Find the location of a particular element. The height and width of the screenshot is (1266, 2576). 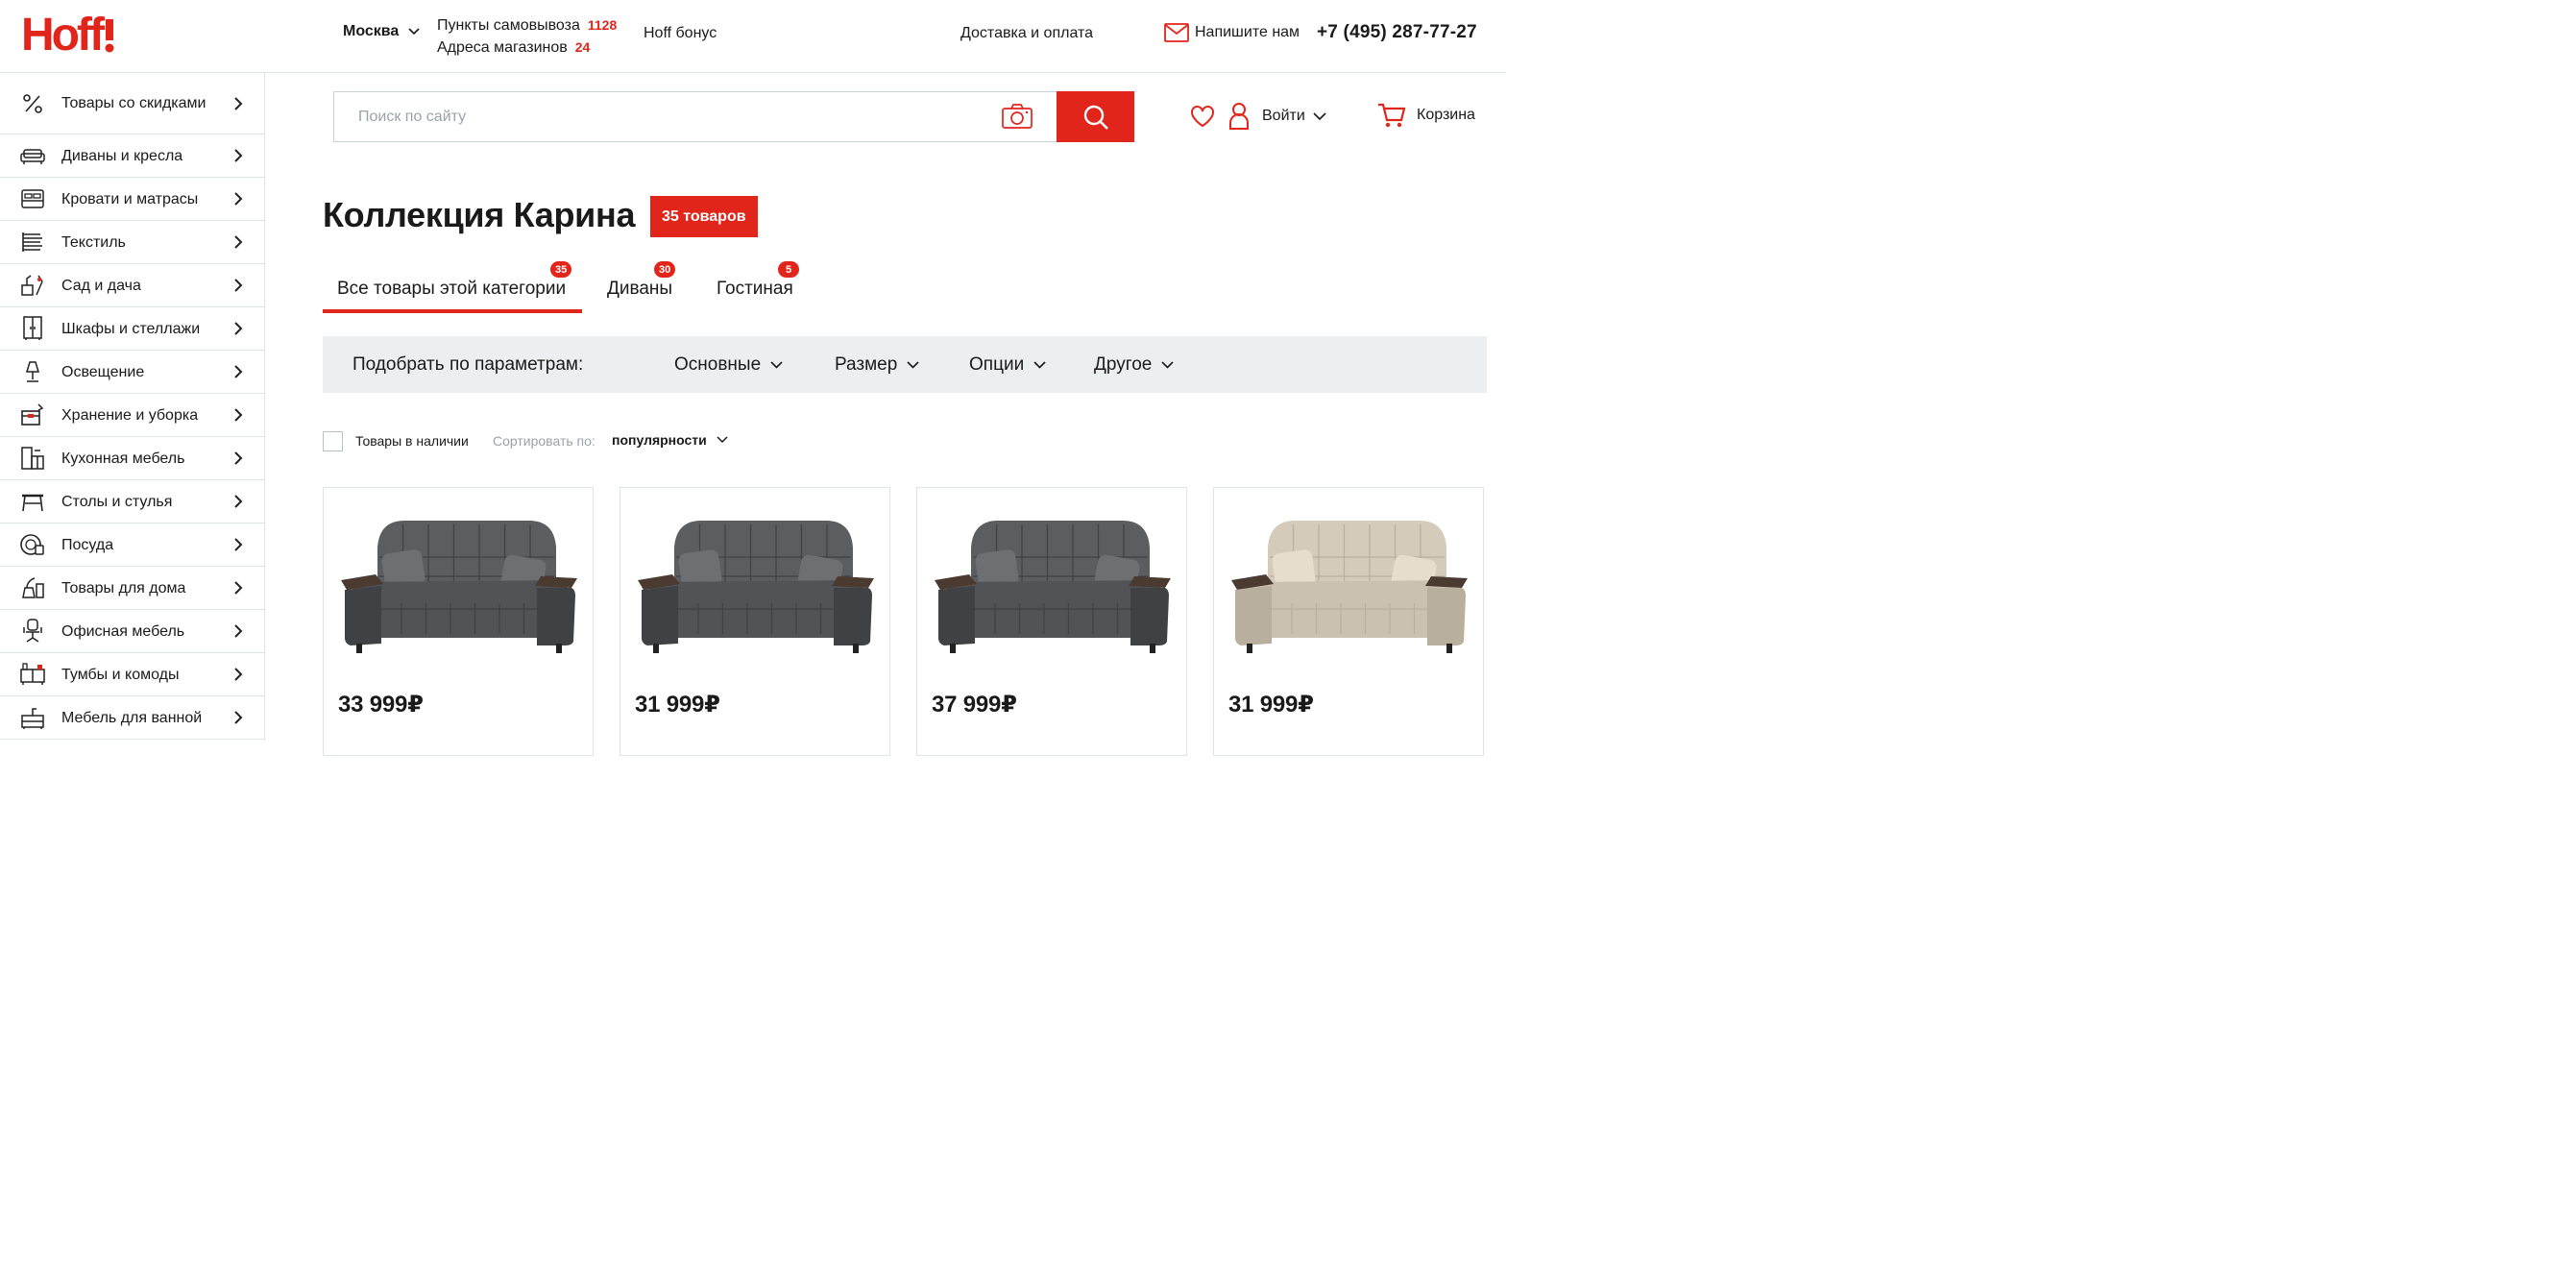

phone-number: +7 (495) 287-77-27 is located at coordinates (1397, 33).